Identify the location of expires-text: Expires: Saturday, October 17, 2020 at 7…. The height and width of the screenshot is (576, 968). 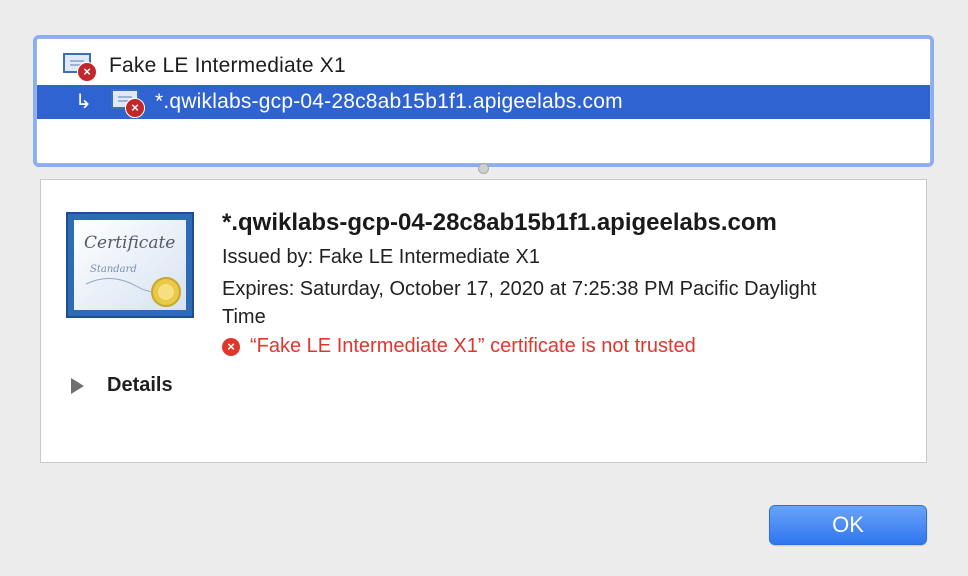
(519, 303).